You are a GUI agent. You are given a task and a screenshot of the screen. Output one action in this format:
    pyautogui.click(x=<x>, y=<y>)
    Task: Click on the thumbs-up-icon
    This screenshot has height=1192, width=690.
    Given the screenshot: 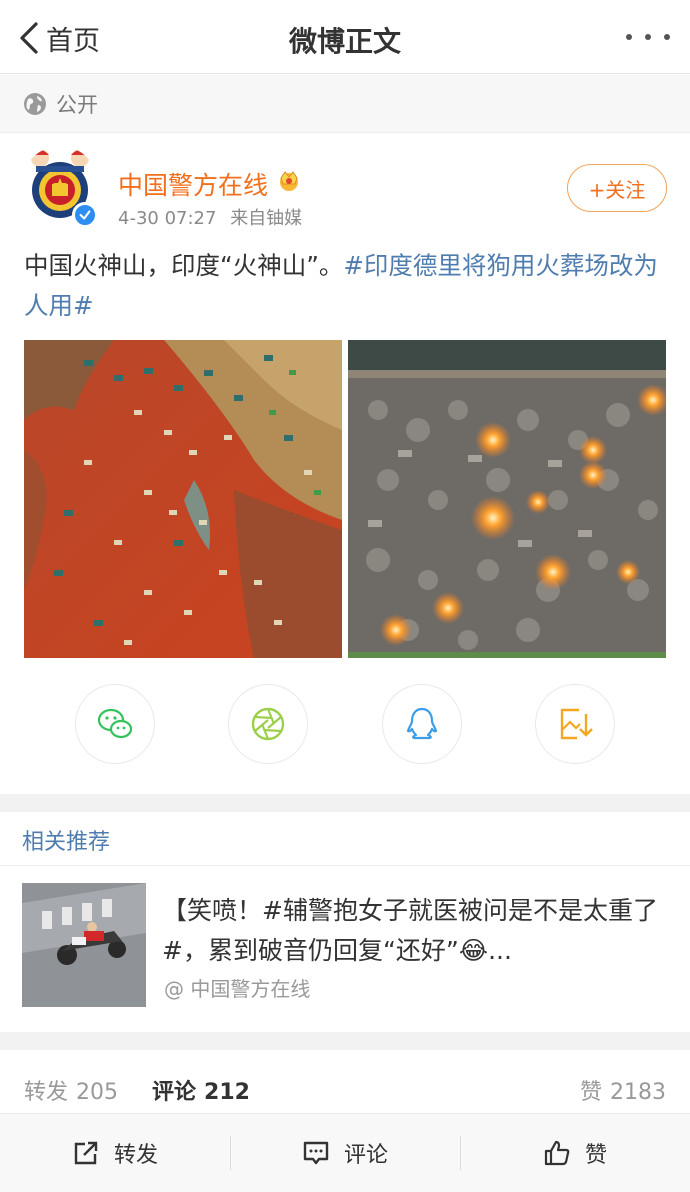 What is the action you would take?
    pyautogui.click(x=557, y=1153)
    